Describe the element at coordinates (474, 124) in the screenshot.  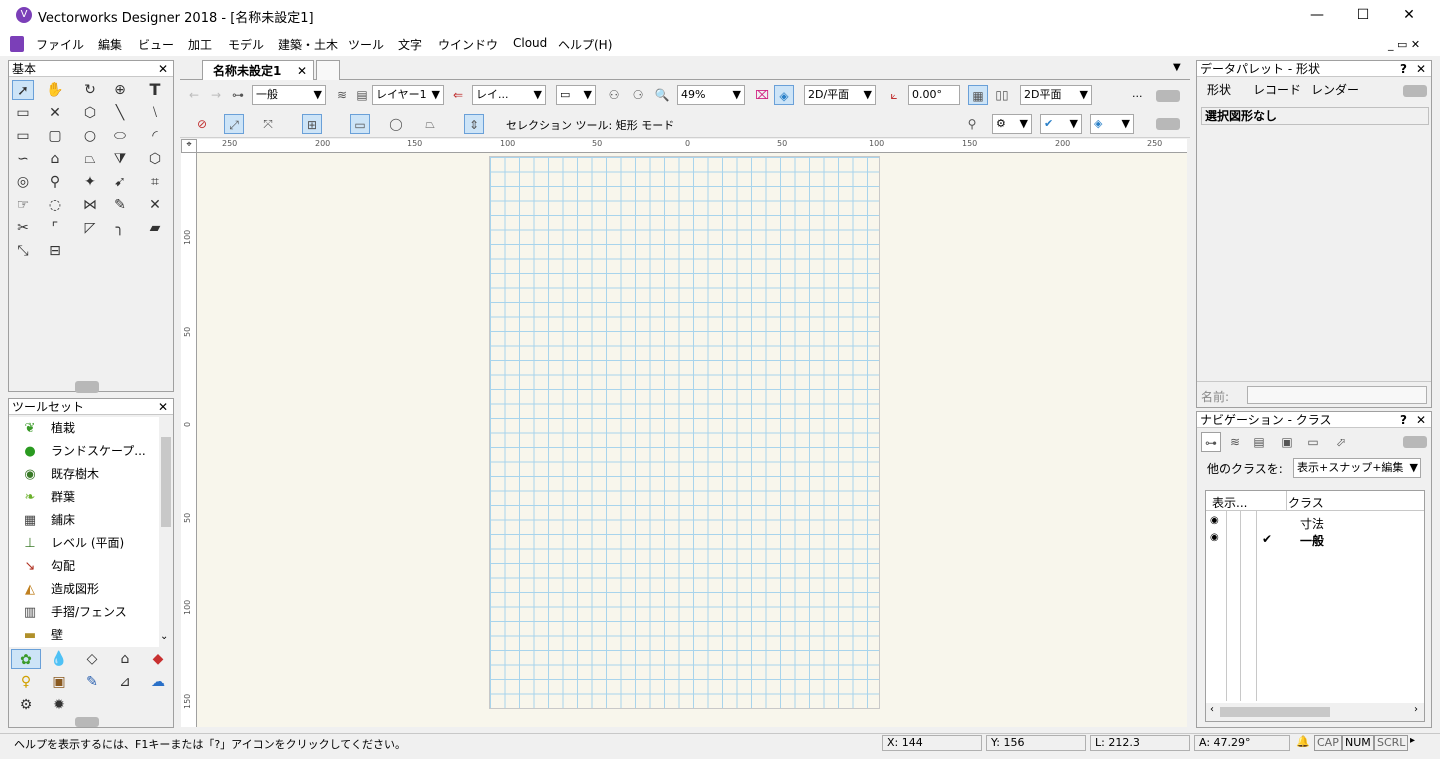
I see `move-mode-icon: ⇕` at that location.